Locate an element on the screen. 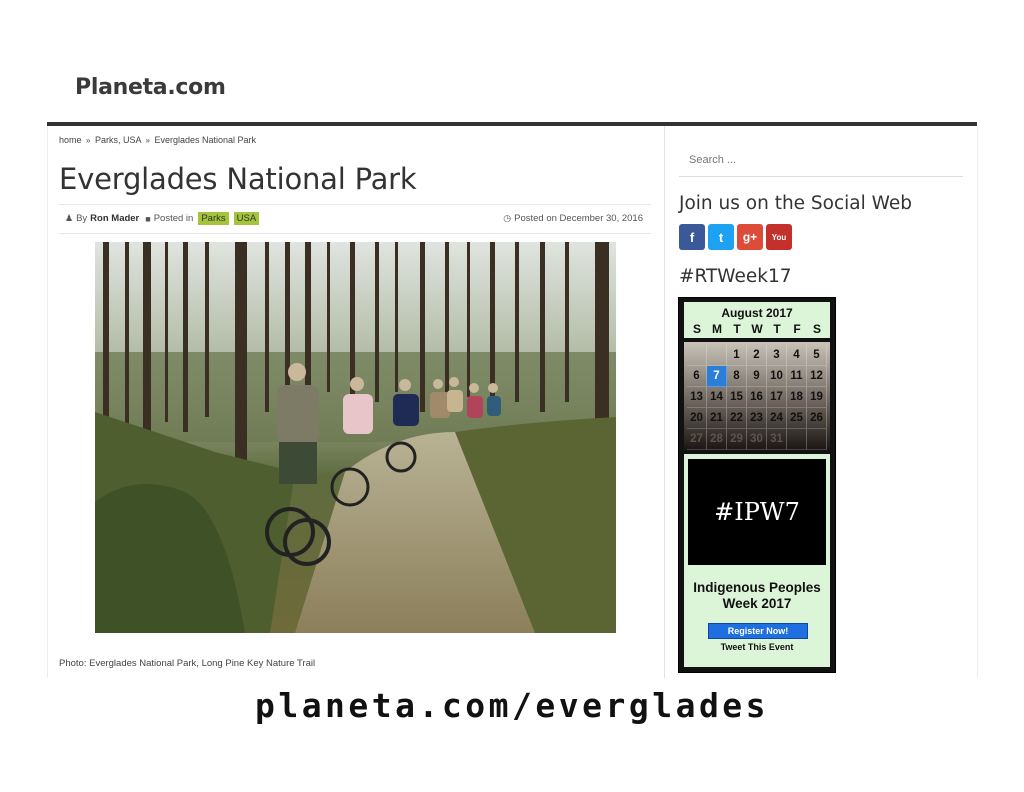 The width and height of the screenshot is (1024, 792). calendar-day: 15 is located at coordinates (737, 397).